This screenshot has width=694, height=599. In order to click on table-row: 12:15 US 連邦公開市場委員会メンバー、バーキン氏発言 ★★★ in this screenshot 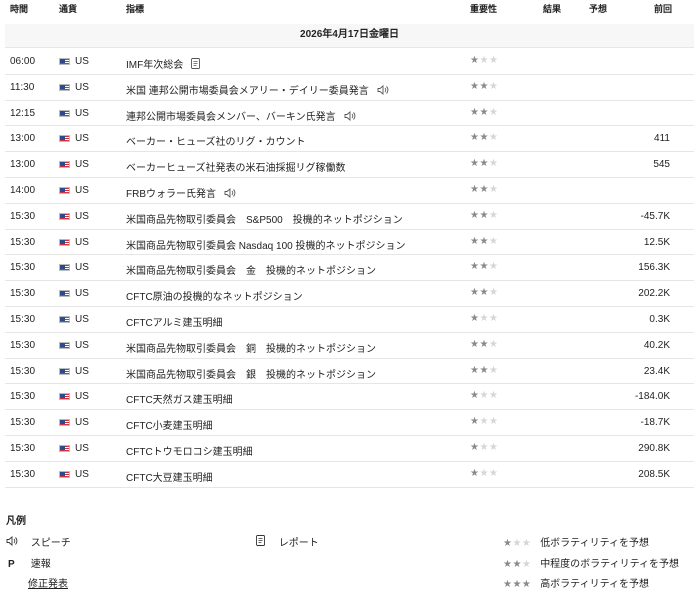, I will do `click(349, 114)`.